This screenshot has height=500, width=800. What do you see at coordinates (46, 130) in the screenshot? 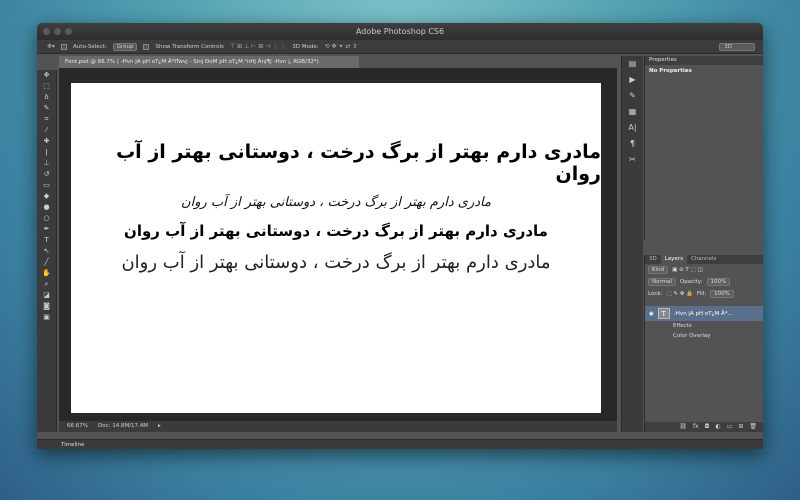
I see `eyedropper-icon: ⁄` at bounding box center [46, 130].